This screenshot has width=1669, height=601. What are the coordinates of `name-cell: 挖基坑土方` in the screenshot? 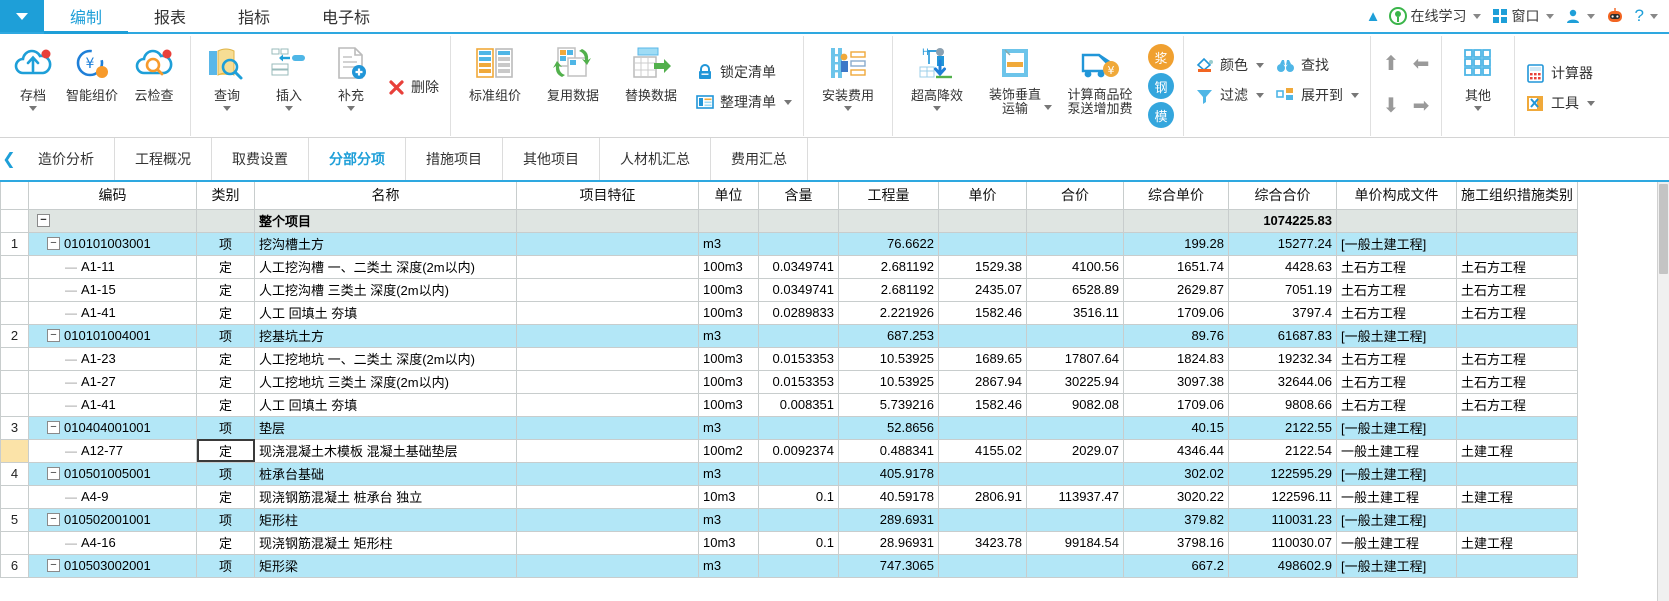 It's located at (385, 335).